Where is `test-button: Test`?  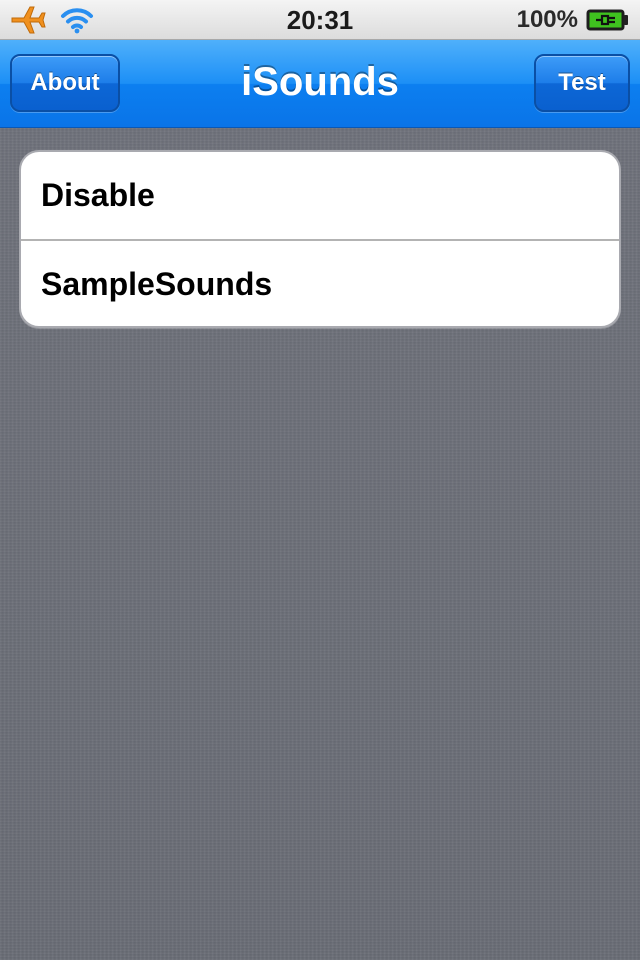
test-button: Test is located at coordinates (582, 83).